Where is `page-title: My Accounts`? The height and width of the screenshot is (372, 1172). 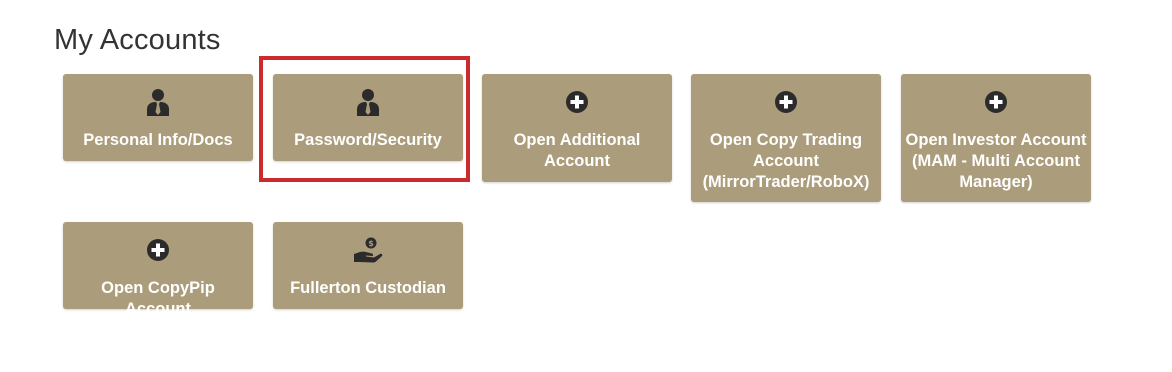 page-title: My Accounts is located at coordinates (137, 40).